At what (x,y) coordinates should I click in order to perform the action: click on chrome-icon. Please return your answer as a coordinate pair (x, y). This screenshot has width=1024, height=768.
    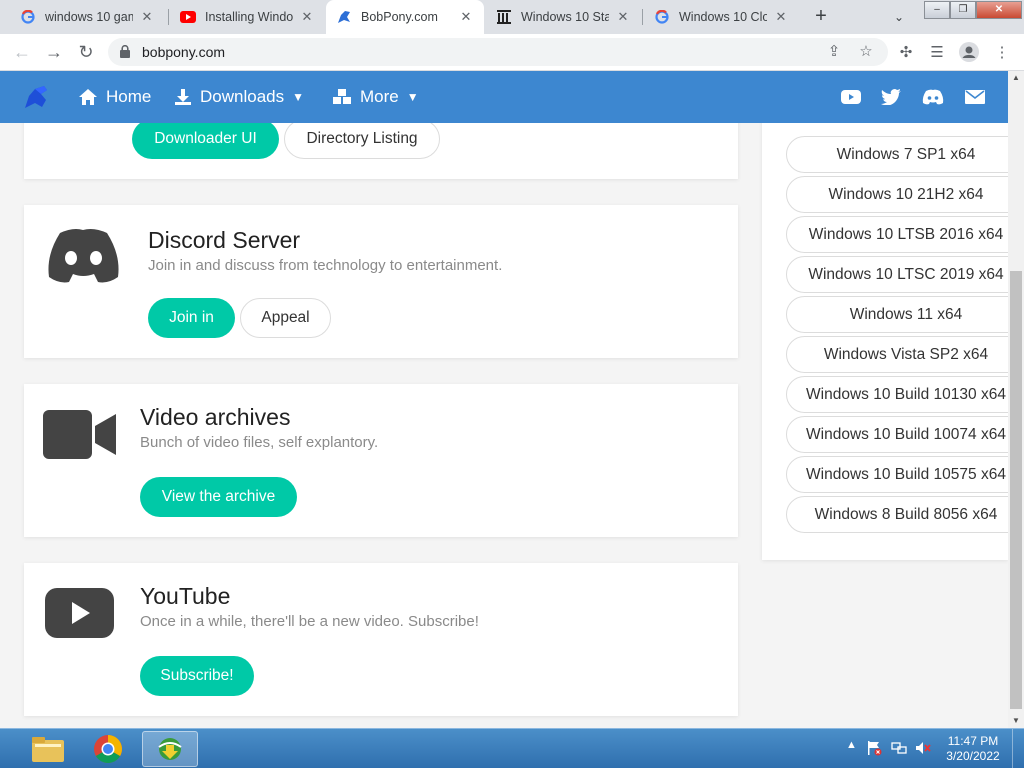
    Looking at the image, I should click on (108, 749).